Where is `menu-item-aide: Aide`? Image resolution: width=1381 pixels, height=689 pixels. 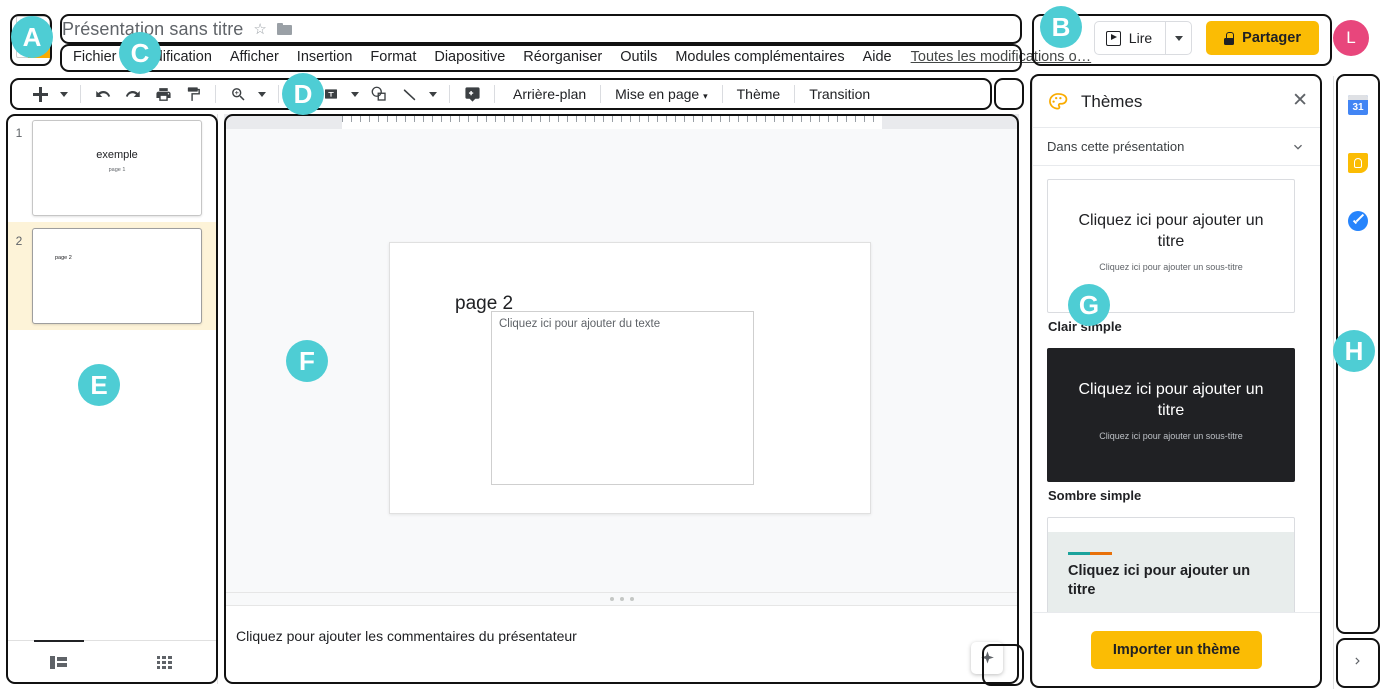 menu-item-aide: Aide is located at coordinates (877, 57).